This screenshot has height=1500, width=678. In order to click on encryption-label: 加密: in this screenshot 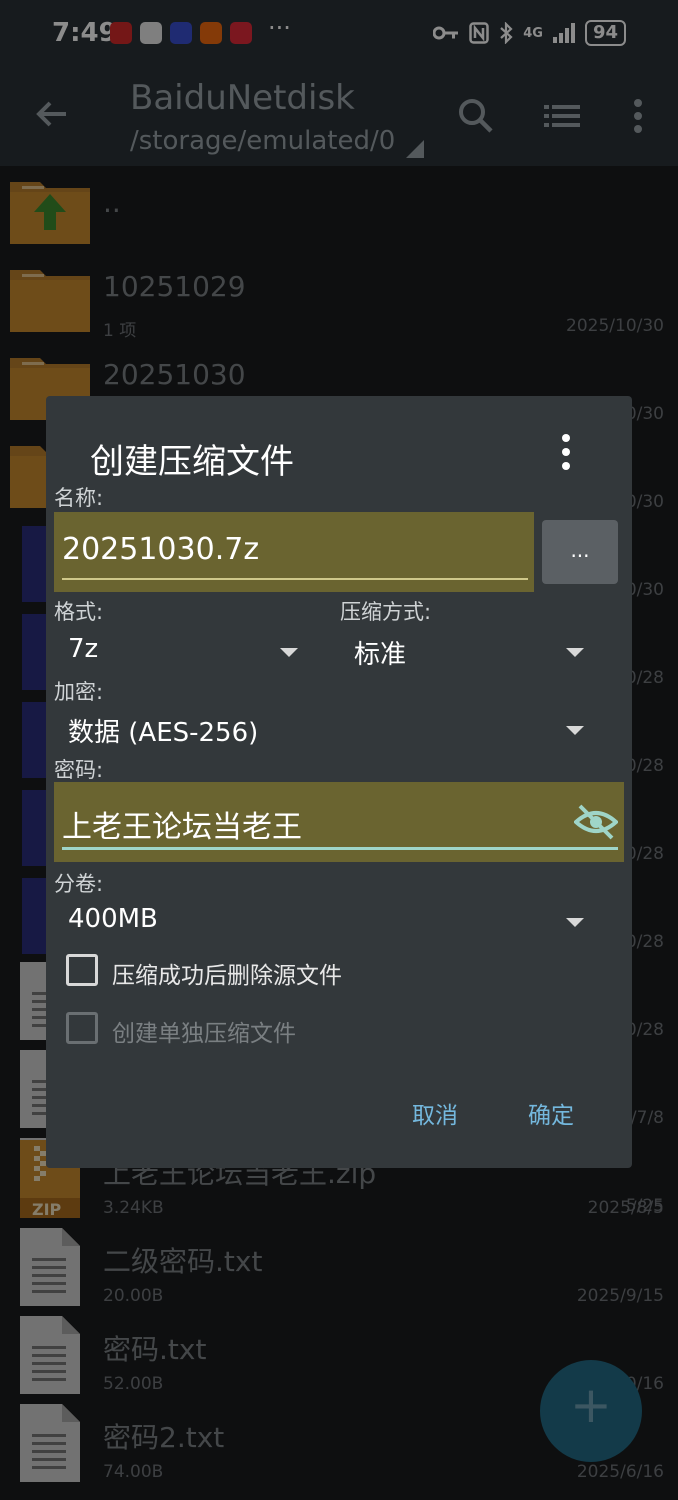, I will do `click(79, 692)`.